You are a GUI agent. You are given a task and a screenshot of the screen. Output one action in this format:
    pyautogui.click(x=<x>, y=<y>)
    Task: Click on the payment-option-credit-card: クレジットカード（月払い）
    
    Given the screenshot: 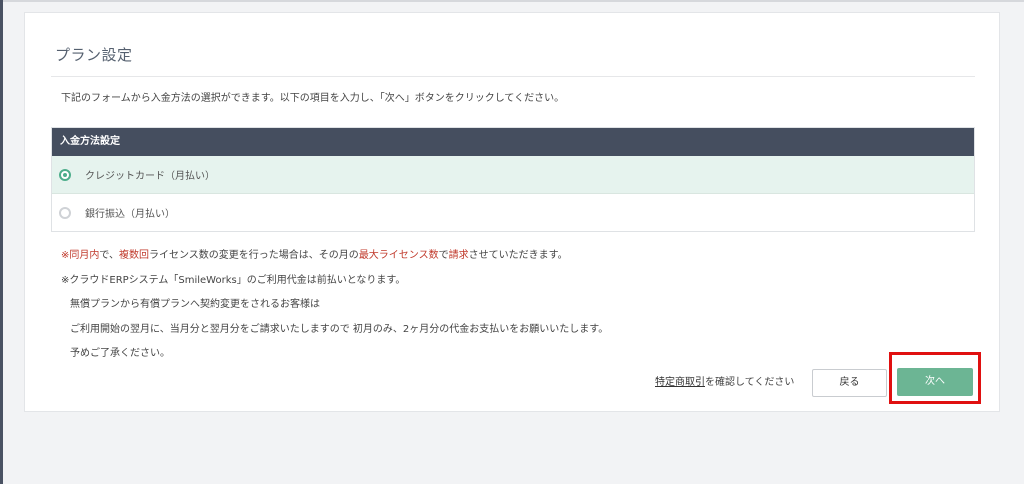 What is the action you would take?
    pyautogui.click(x=513, y=175)
    